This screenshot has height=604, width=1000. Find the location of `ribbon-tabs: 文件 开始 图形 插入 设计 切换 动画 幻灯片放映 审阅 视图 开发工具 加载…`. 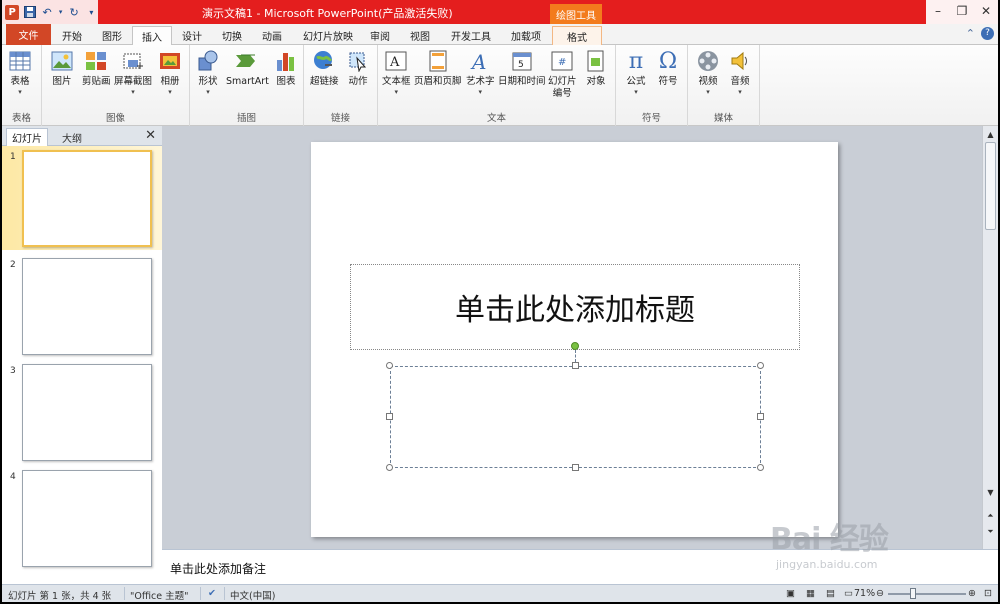

ribbon-tabs: 文件 开始 图形 插入 设计 切换 动画 幻灯片放映 审阅 视图 开发工具 加载… is located at coordinates (500, 35).